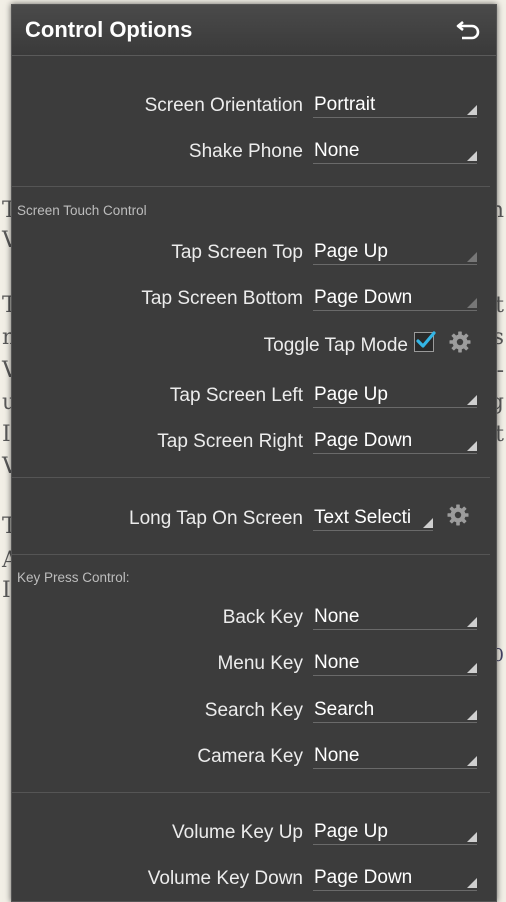 This screenshot has height=902, width=506. Describe the element at coordinates (223, 105) in the screenshot. I see `setting-label: Screen Orientation` at that location.